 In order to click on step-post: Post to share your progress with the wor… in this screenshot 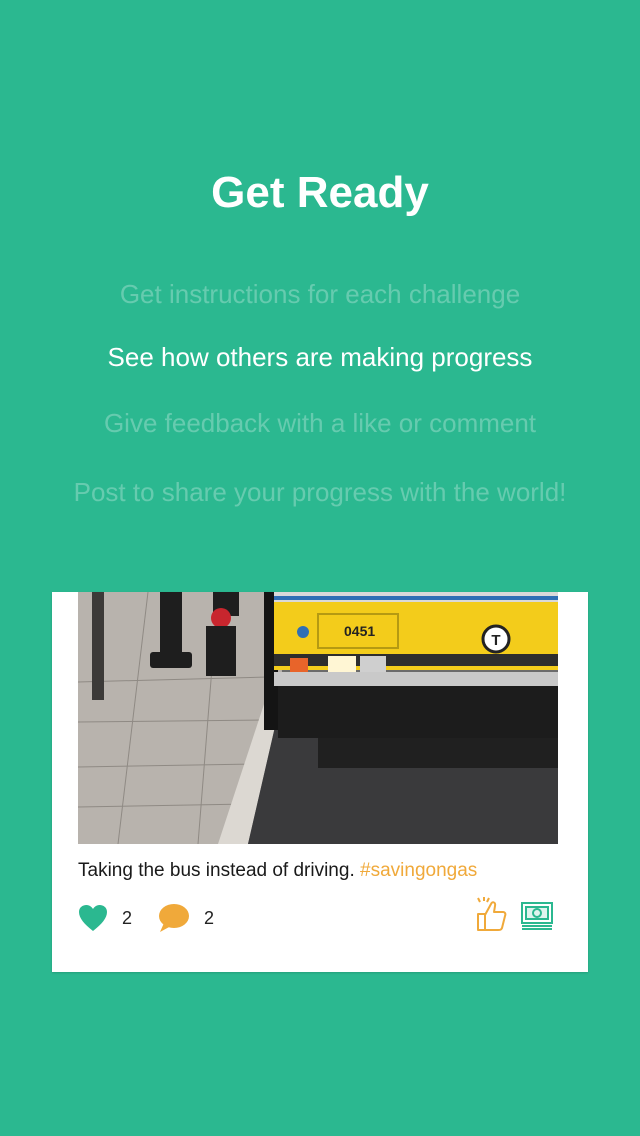, I will do `click(320, 492)`.